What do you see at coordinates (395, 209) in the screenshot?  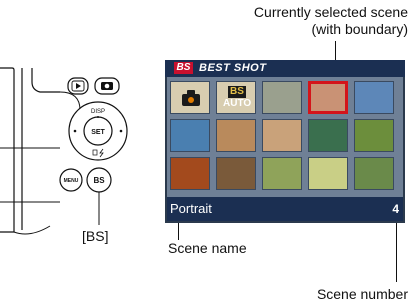 I see `current-scene-number: 4` at bounding box center [395, 209].